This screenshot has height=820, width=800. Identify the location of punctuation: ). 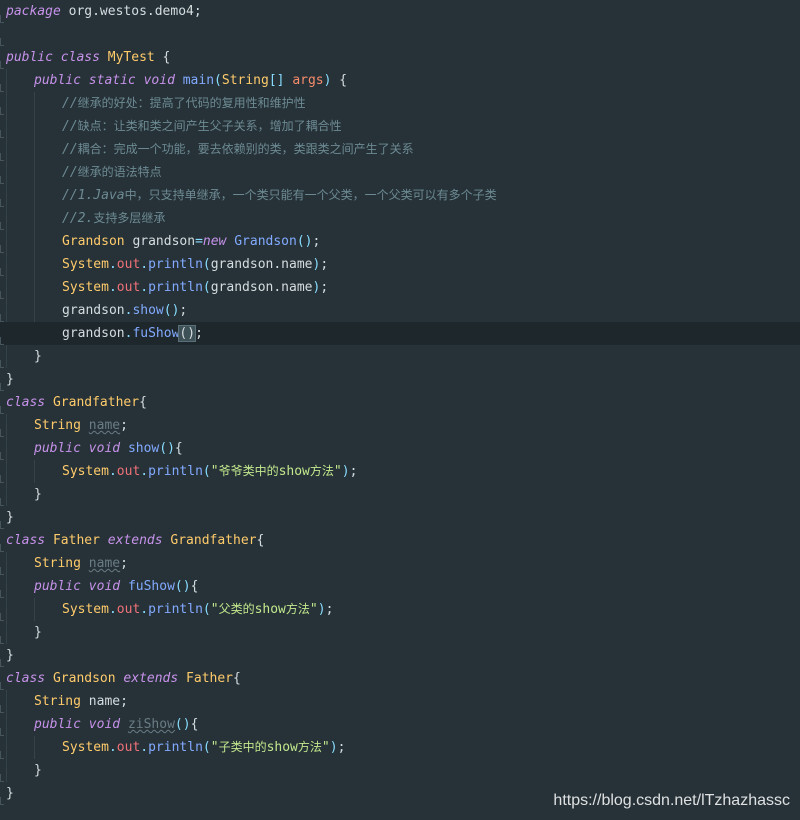
(345, 471).